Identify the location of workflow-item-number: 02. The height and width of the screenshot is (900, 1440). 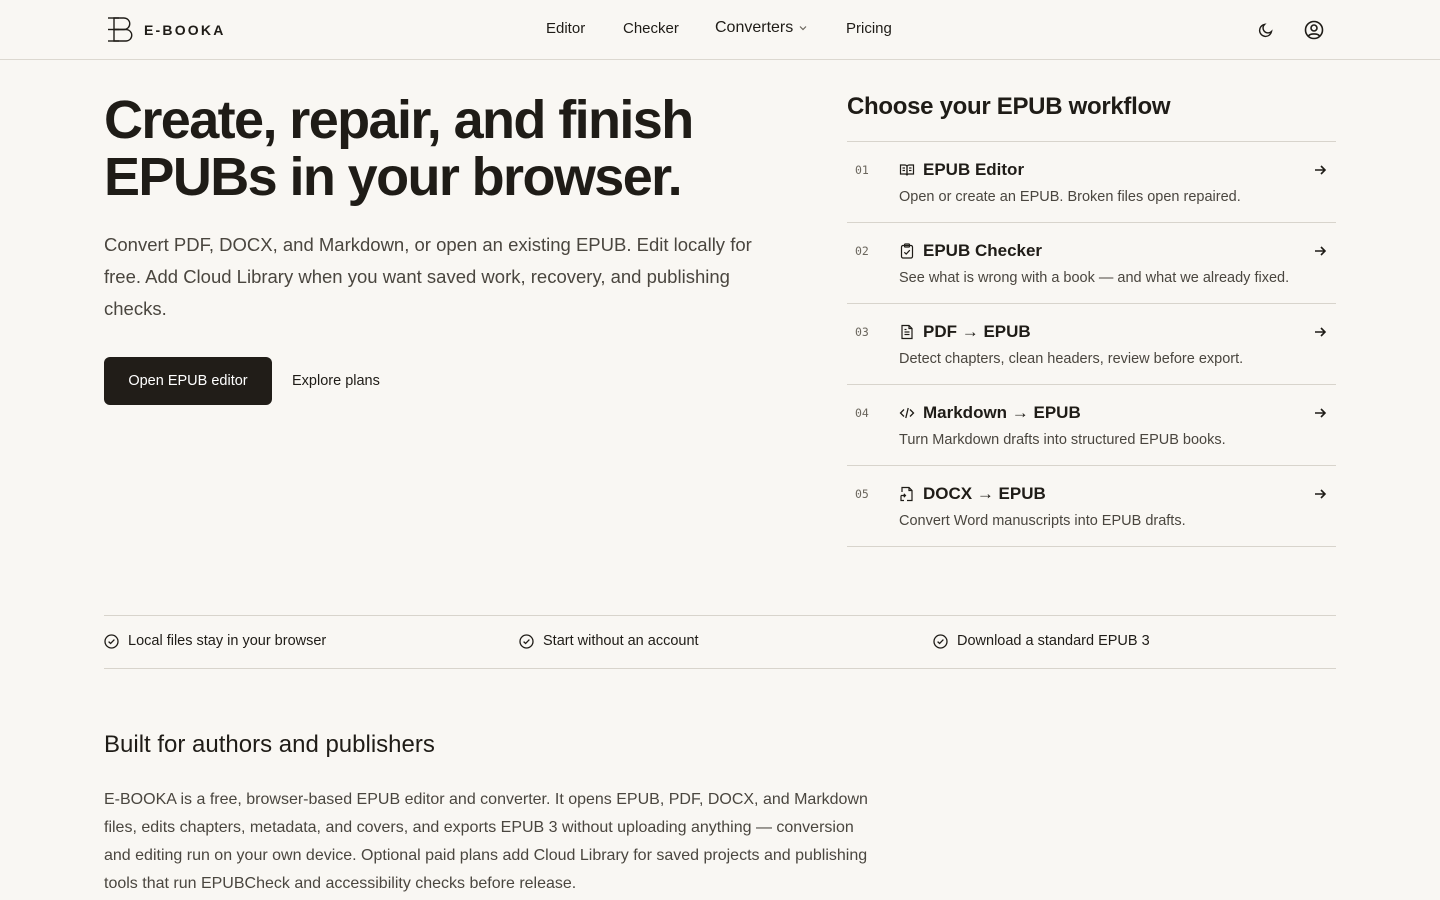
(862, 251).